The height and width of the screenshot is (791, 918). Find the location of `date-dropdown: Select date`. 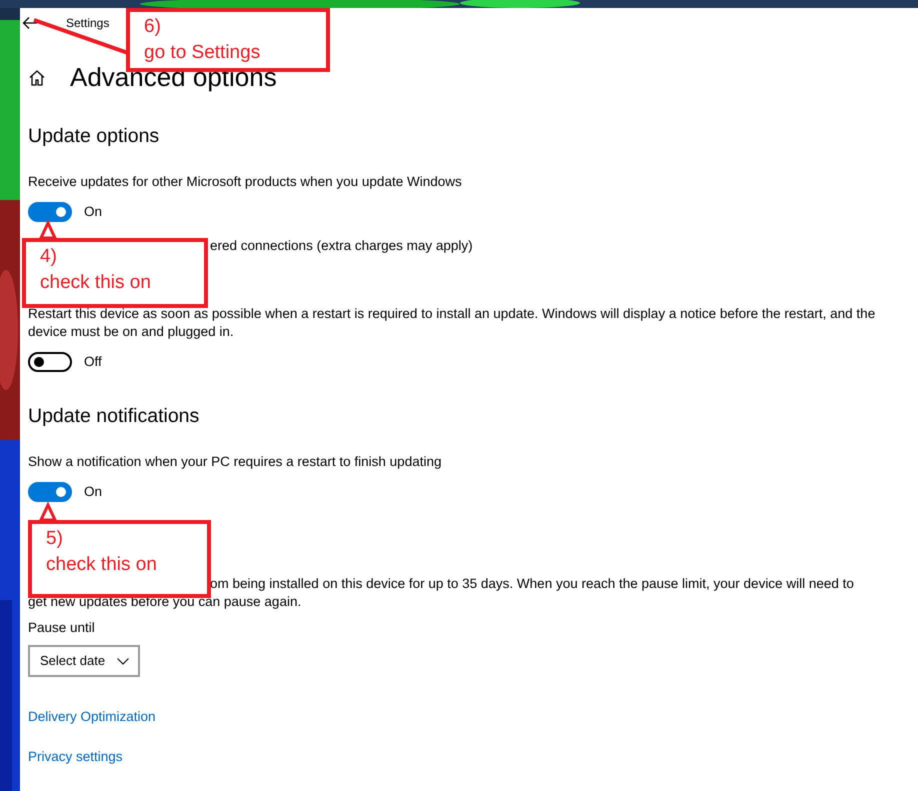

date-dropdown: Select date is located at coordinates (84, 661).